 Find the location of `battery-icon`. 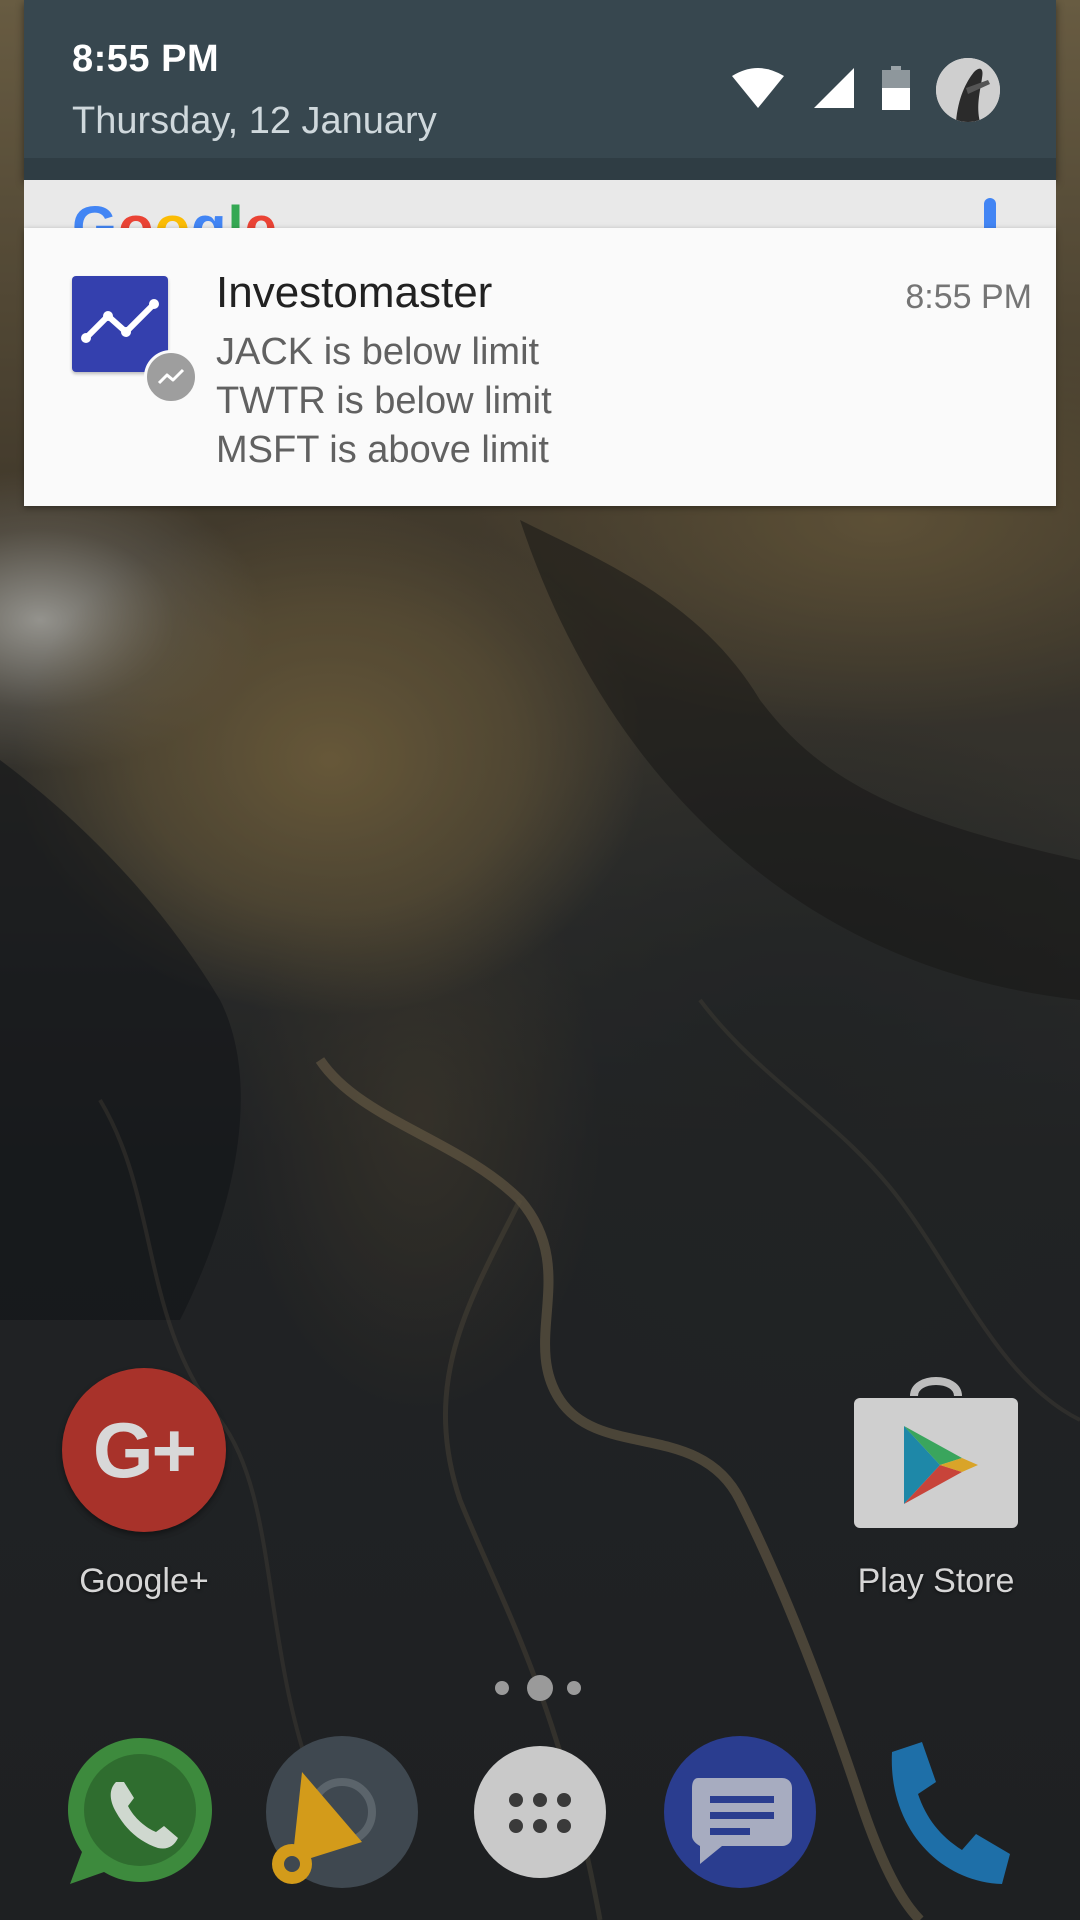

battery-icon is located at coordinates (896, 90).